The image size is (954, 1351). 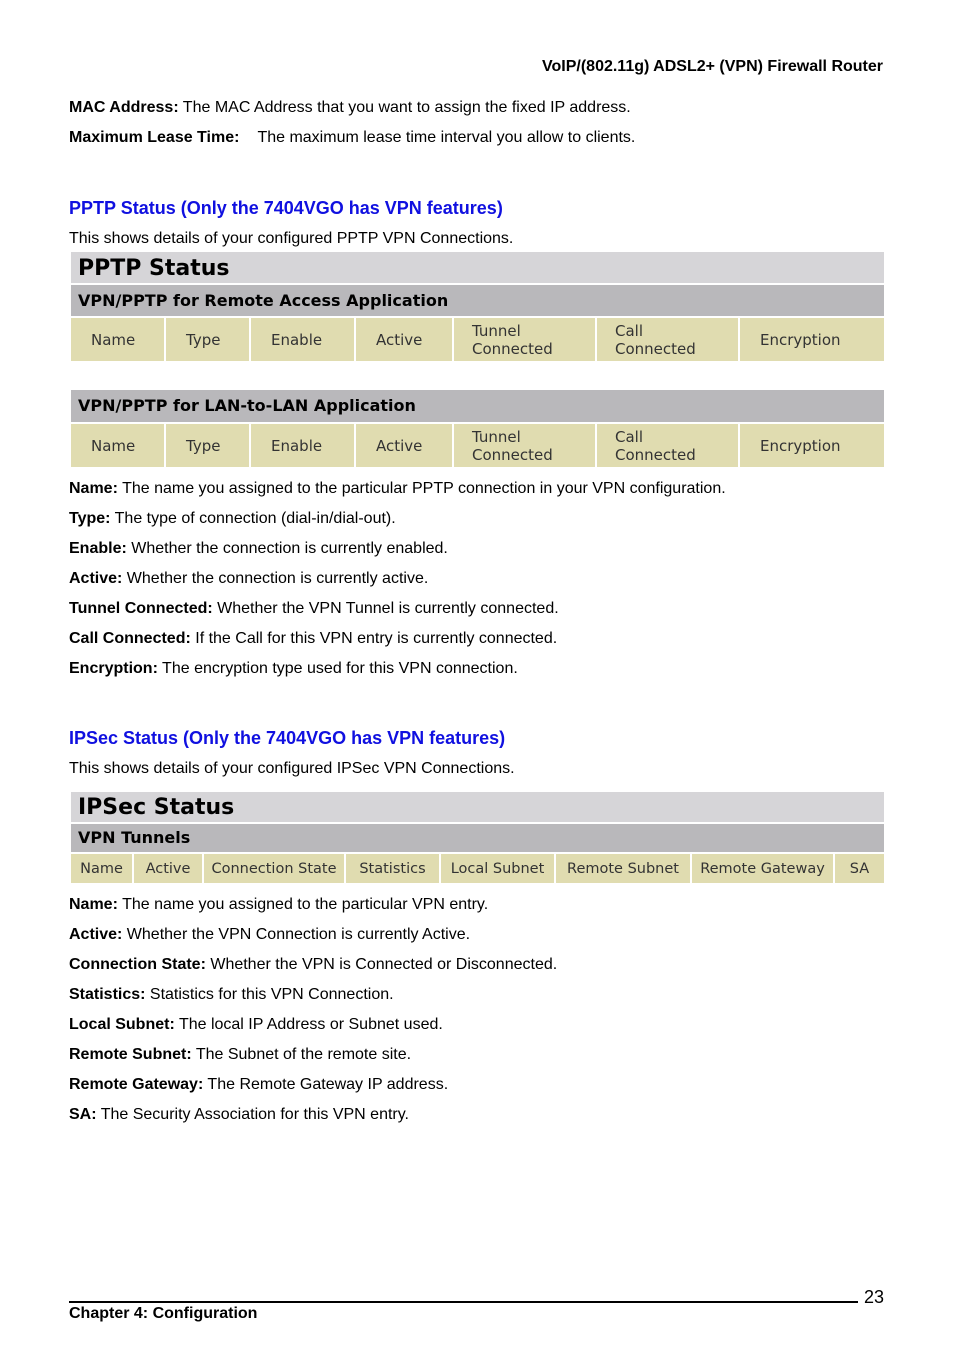 I want to click on definition-desc: Statistics for this VPN Connection., so click(x=269, y=994).